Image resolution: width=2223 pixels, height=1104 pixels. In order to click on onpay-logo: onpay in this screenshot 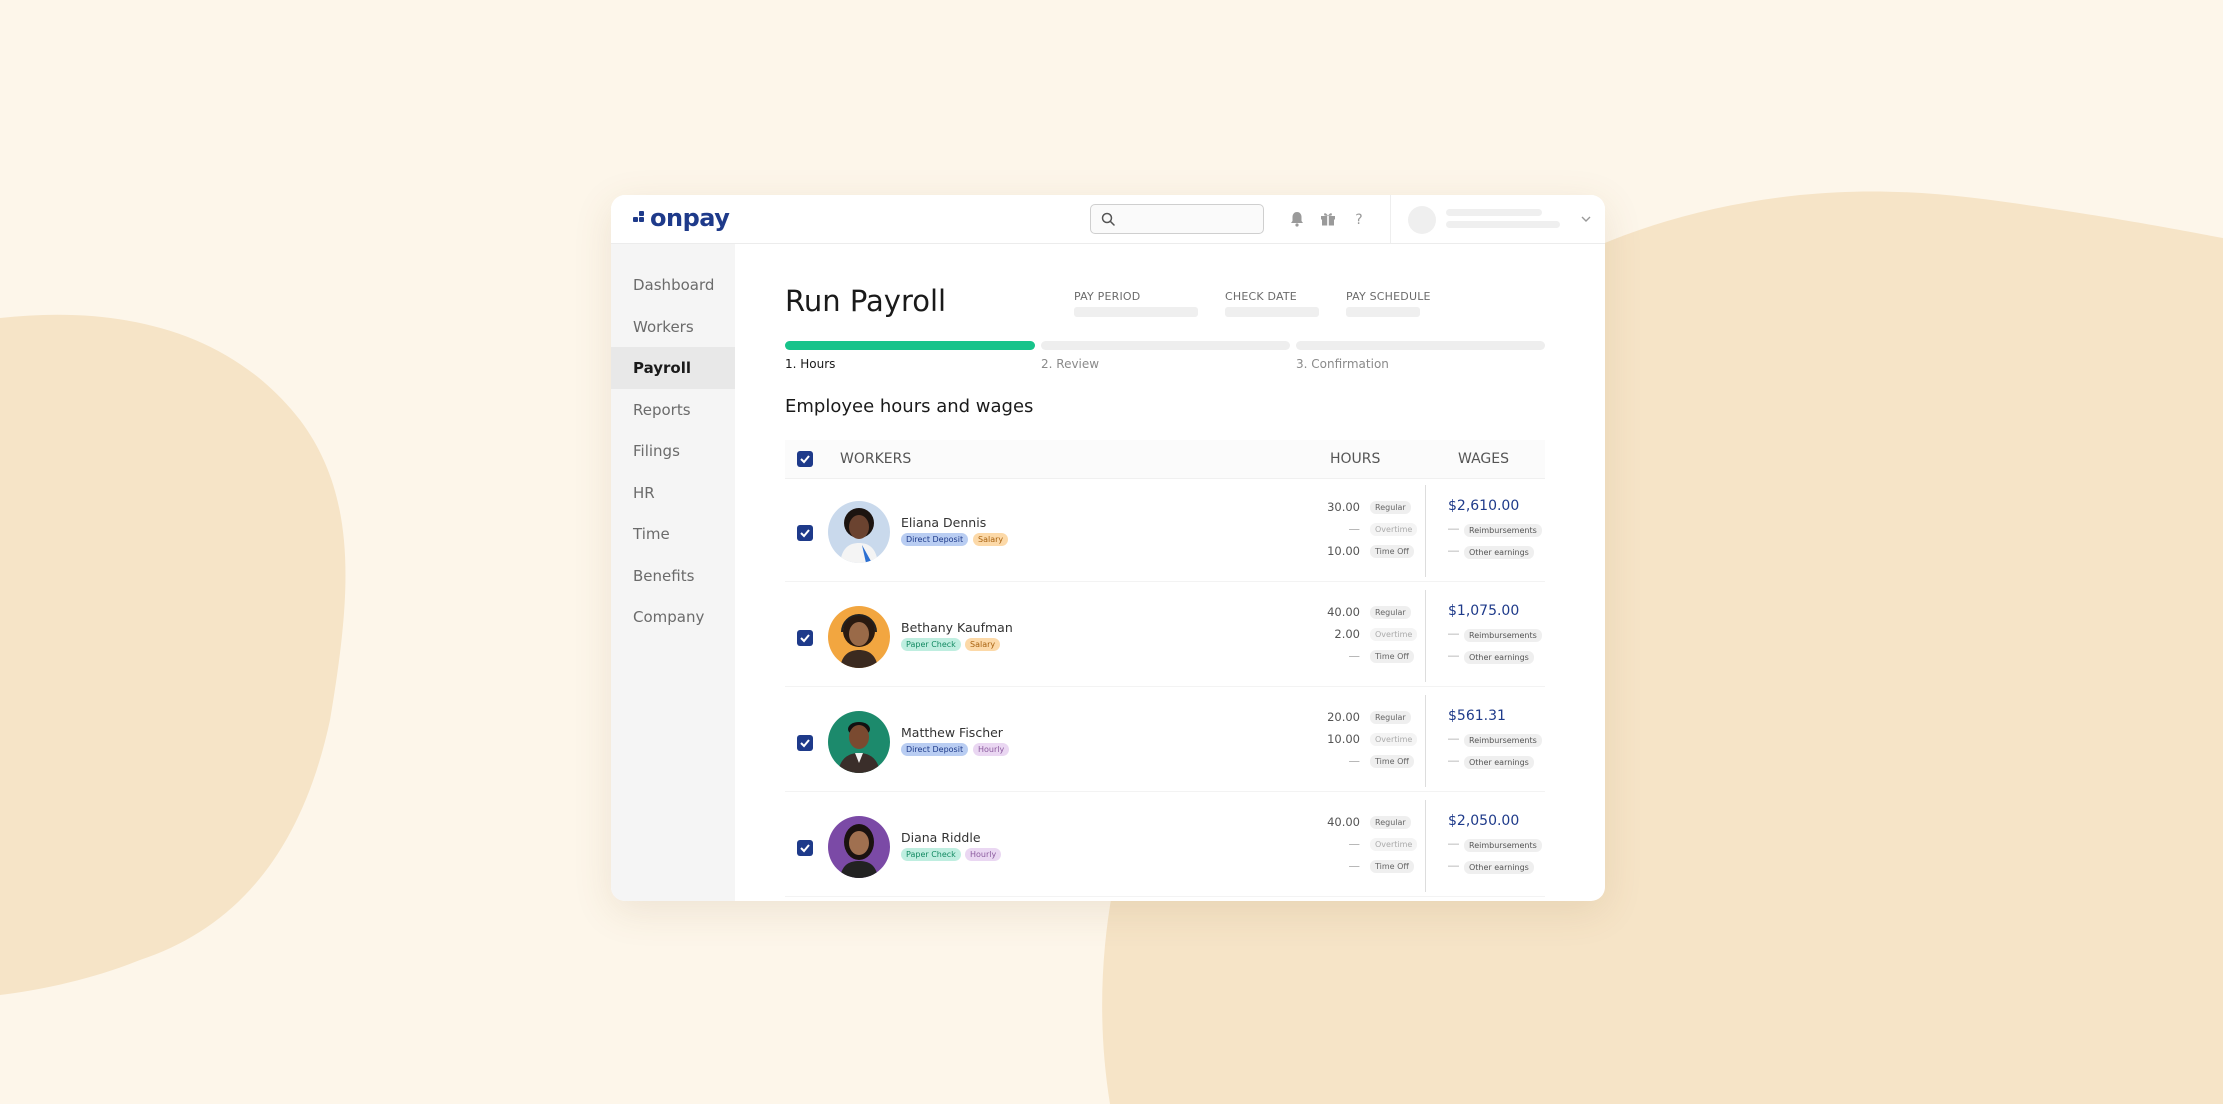, I will do `click(681, 218)`.